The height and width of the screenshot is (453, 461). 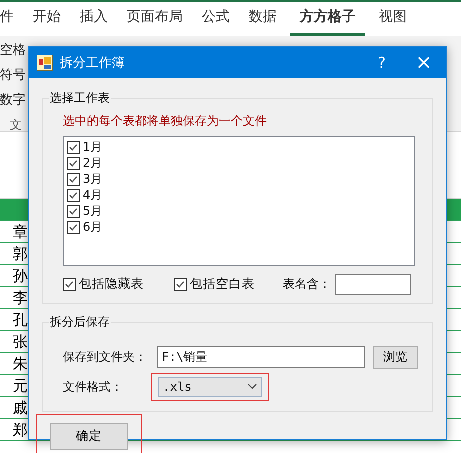 What do you see at coordinates (13, 75) in the screenshot?
I see `ribbon-command: 符号` at bounding box center [13, 75].